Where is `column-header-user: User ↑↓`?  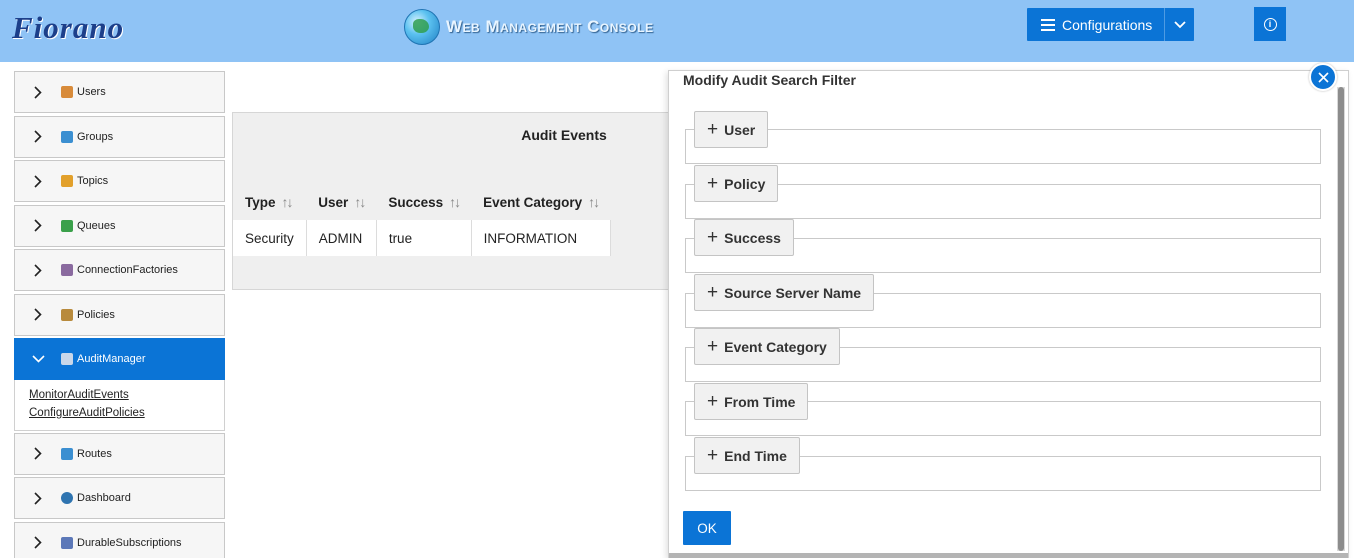
column-header-user: User ↑↓ is located at coordinates (341, 202).